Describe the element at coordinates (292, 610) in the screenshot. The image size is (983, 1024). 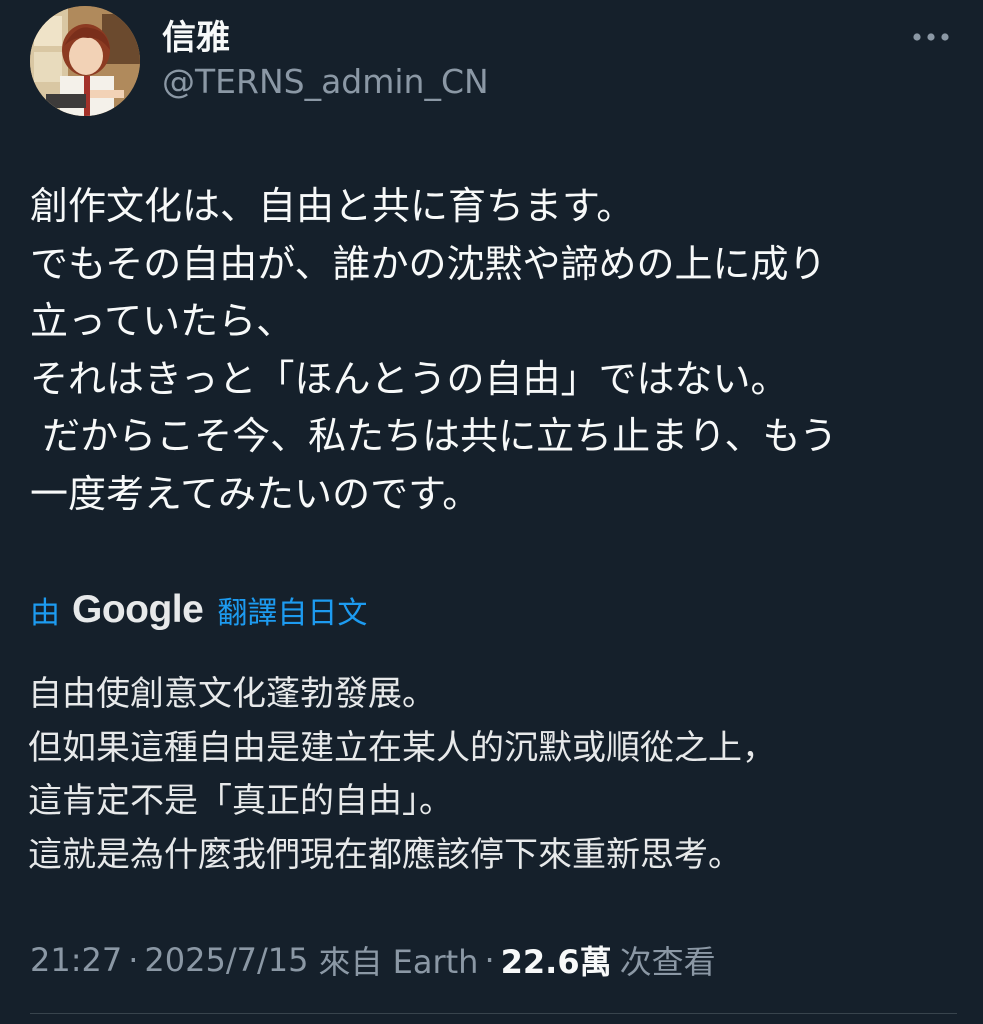
I see `translated-from-link: 翻譯自日文` at that location.